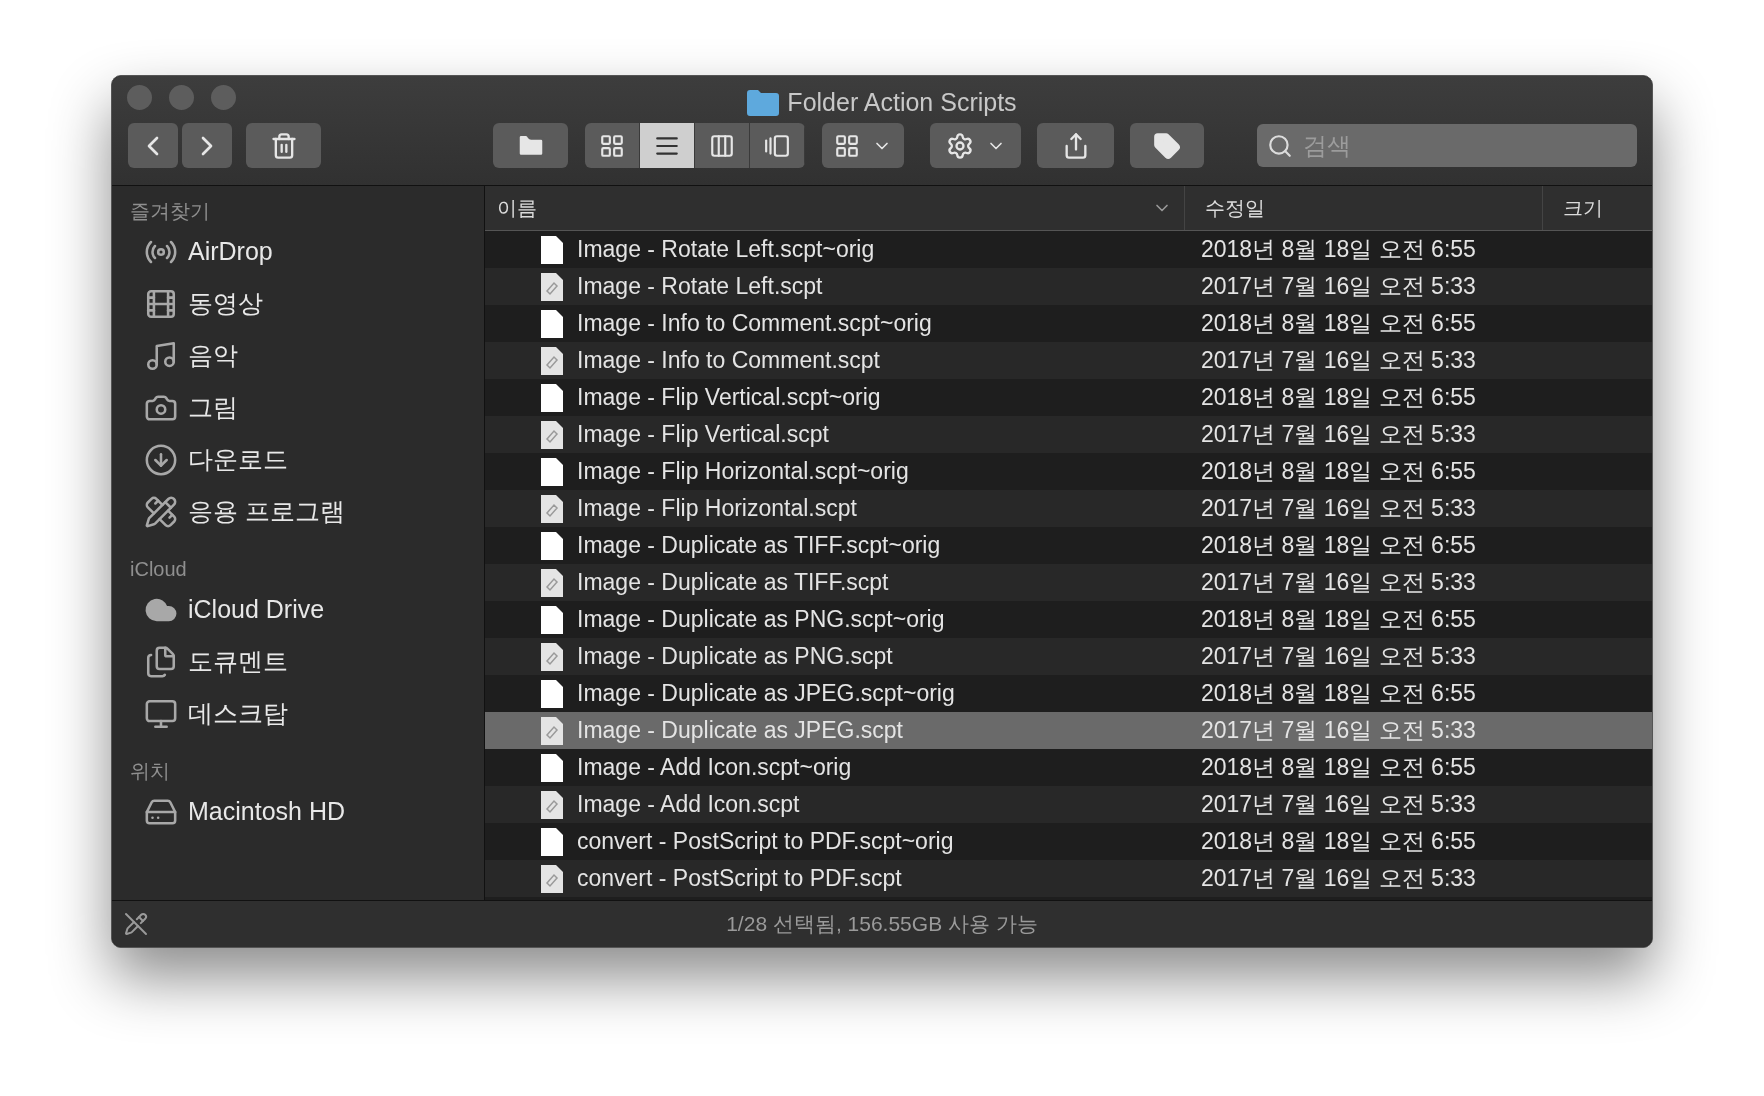 This screenshot has width=1764, height=1096. I want to click on file-name: Image - Add Icon.scpt, so click(688, 805).